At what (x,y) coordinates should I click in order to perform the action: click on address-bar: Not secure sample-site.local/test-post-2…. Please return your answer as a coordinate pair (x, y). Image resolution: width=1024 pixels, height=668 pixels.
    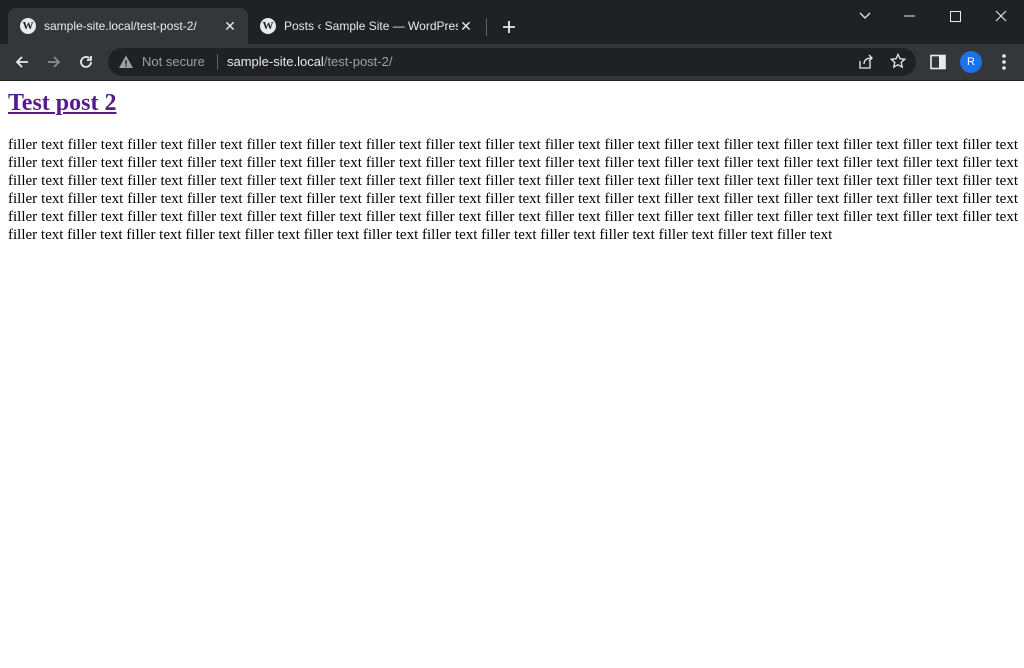
    Looking at the image, I should click on (512, 62).